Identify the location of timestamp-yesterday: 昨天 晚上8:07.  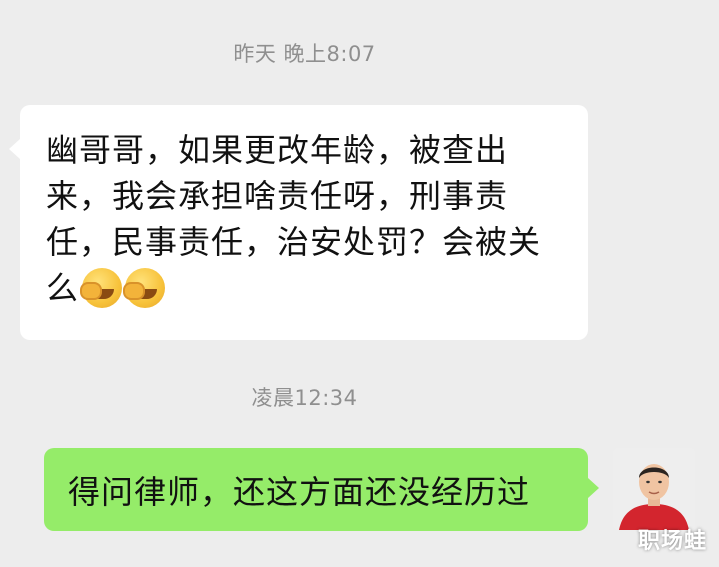
(304, 54).